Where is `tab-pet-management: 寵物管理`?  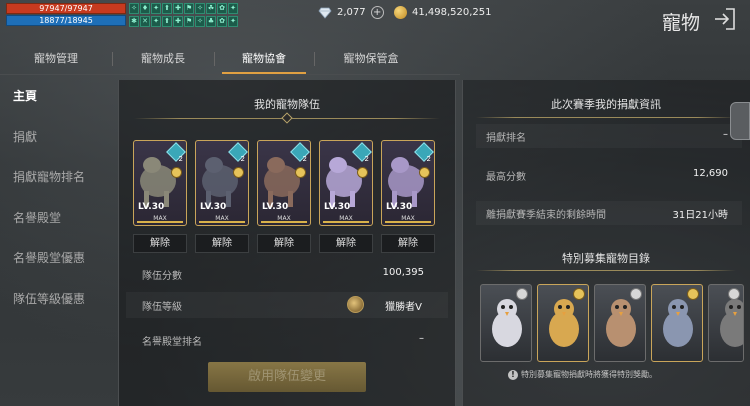
tab-pet-management: 寵物管理 is located at coordinates (56, 59).